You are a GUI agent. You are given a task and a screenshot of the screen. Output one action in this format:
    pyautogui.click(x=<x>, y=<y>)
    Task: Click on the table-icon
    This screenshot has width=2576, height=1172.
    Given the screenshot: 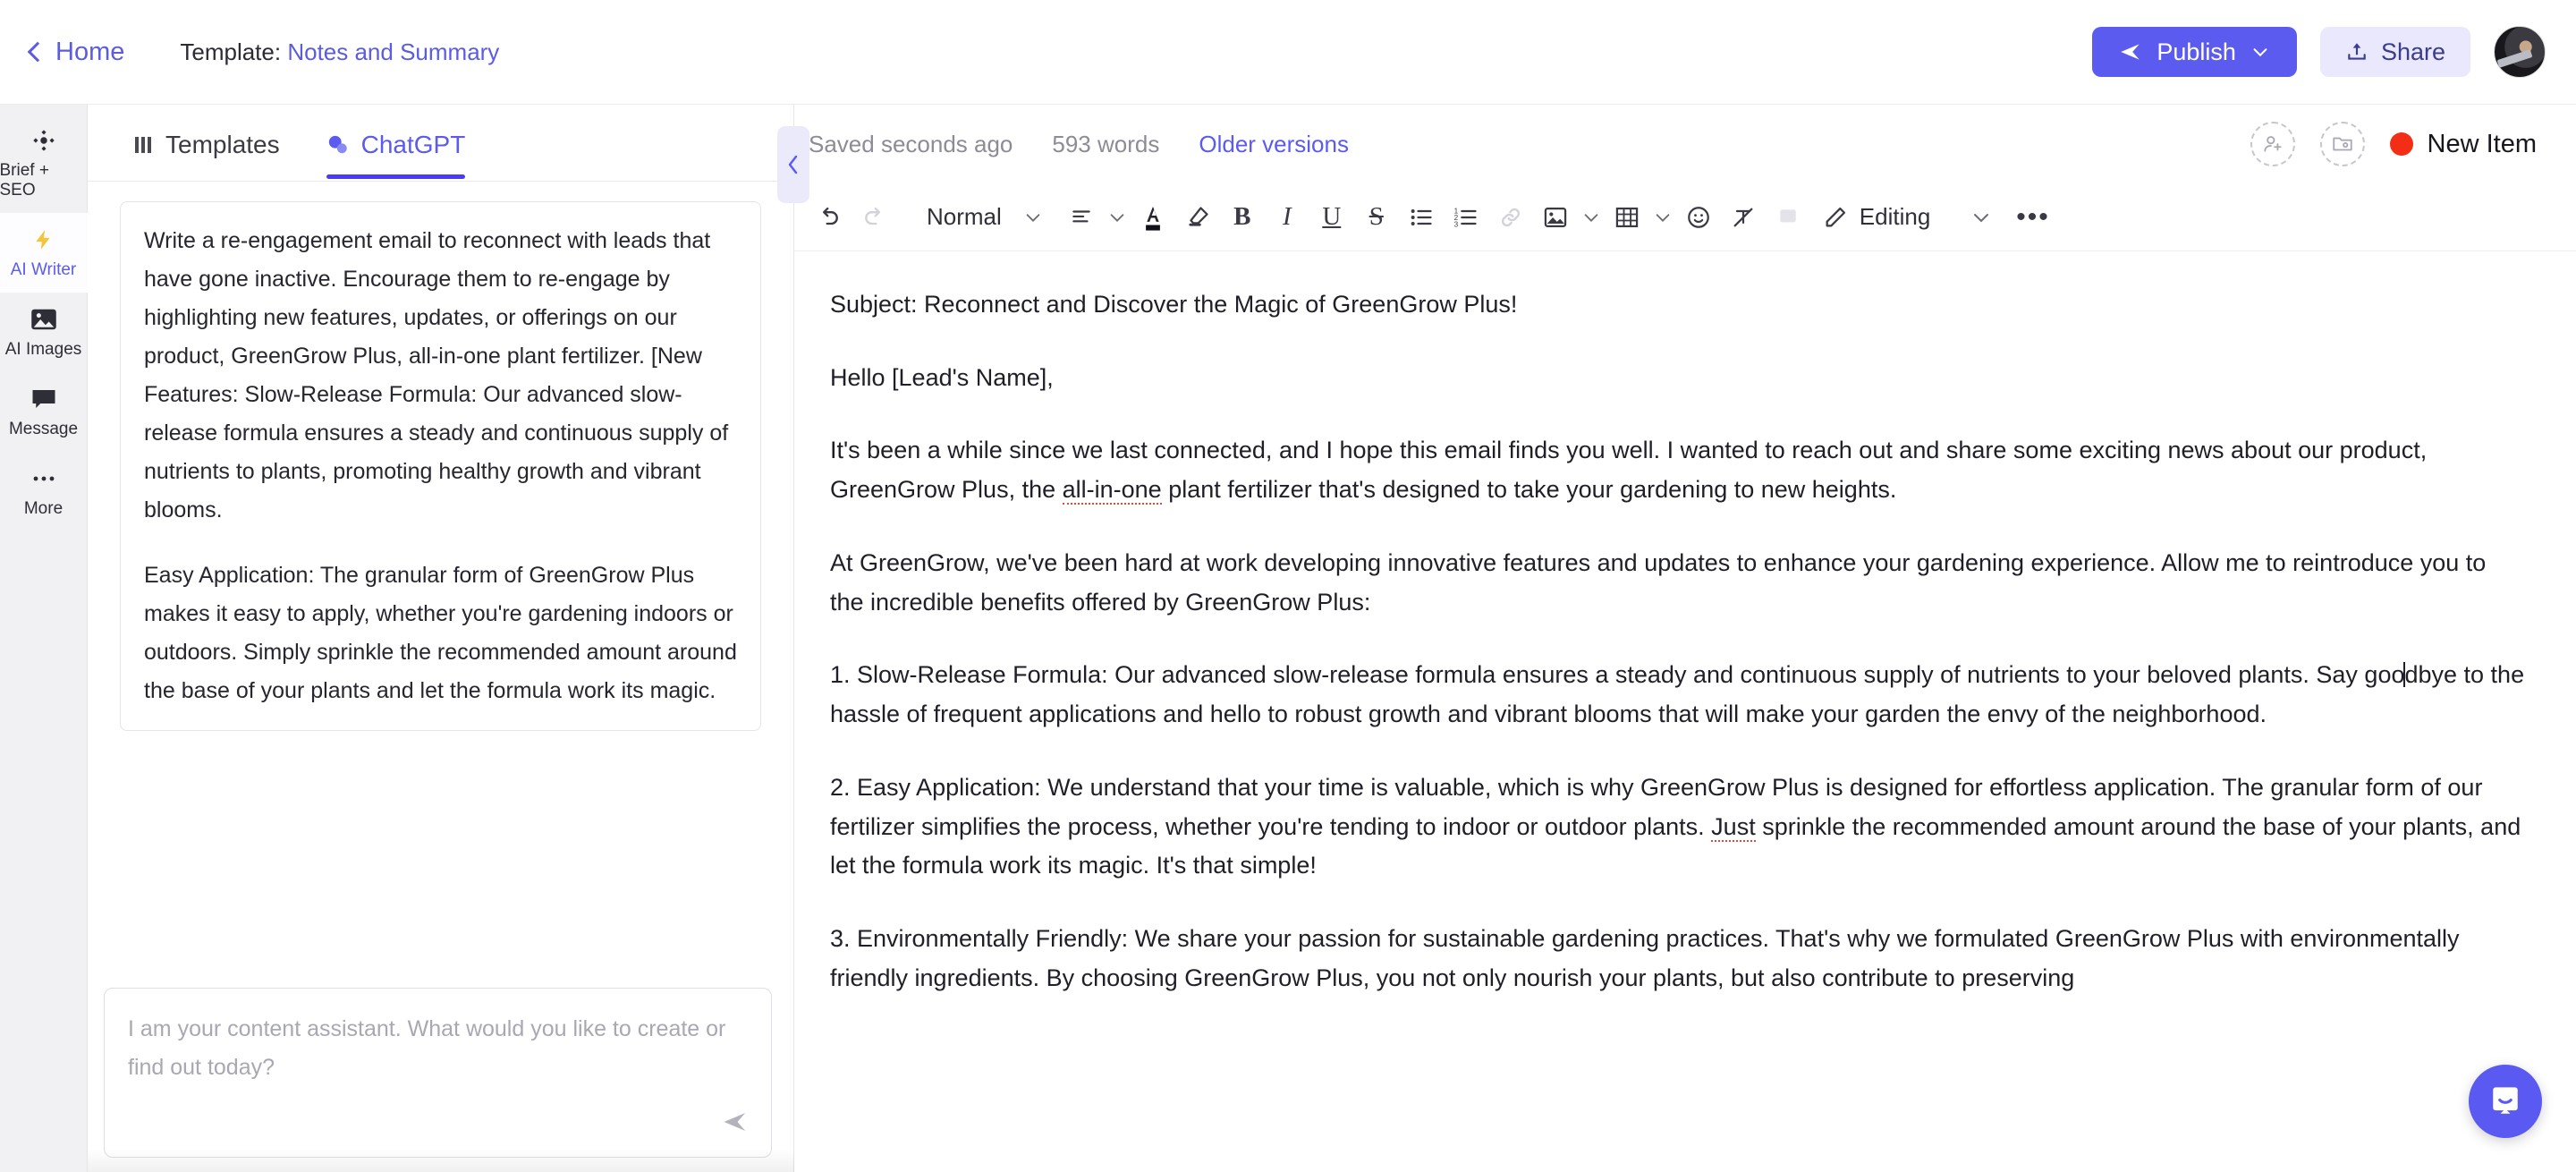 What is the action you would take?
    pyautogui.click(x=1626, y=217)
    